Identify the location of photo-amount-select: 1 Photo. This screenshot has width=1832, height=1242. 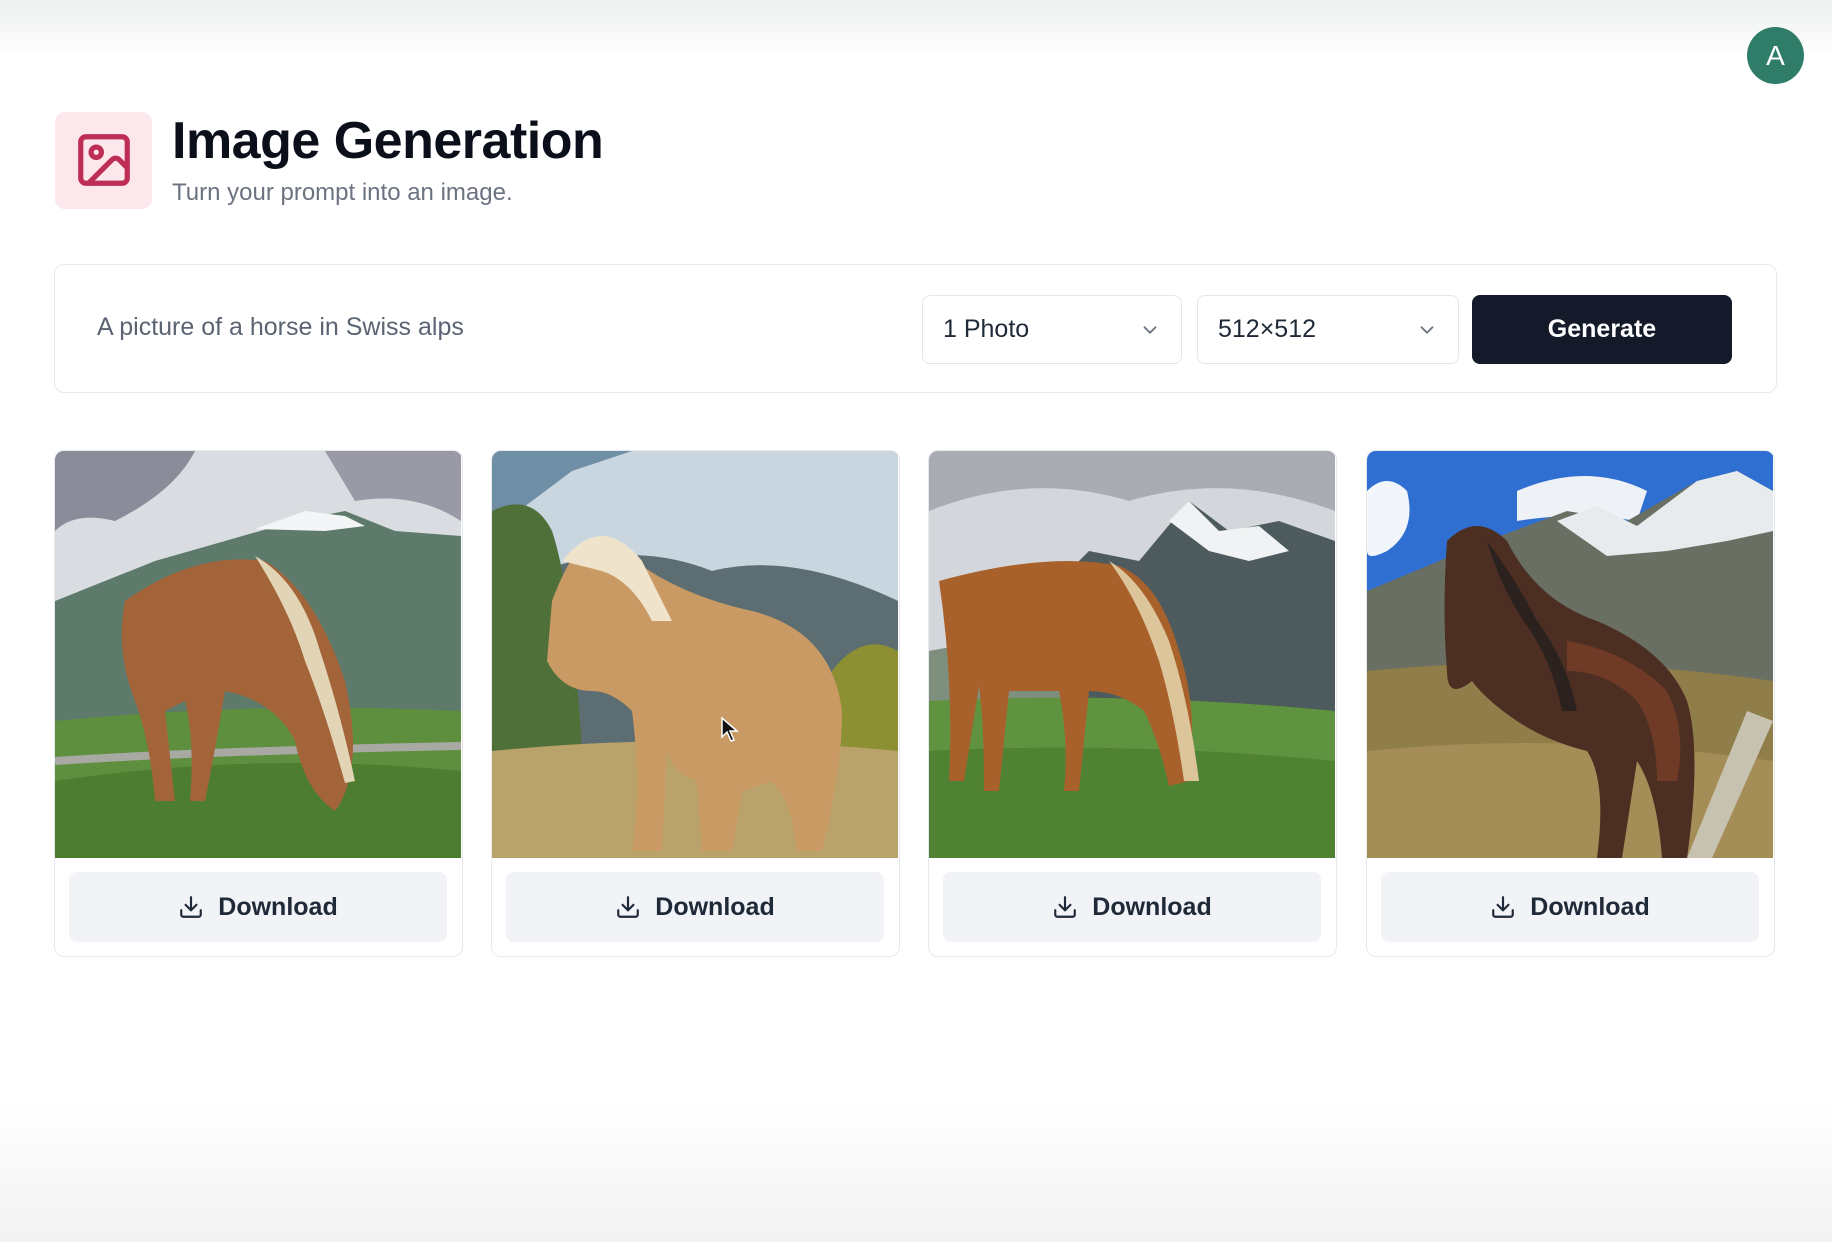
(1052, 329).